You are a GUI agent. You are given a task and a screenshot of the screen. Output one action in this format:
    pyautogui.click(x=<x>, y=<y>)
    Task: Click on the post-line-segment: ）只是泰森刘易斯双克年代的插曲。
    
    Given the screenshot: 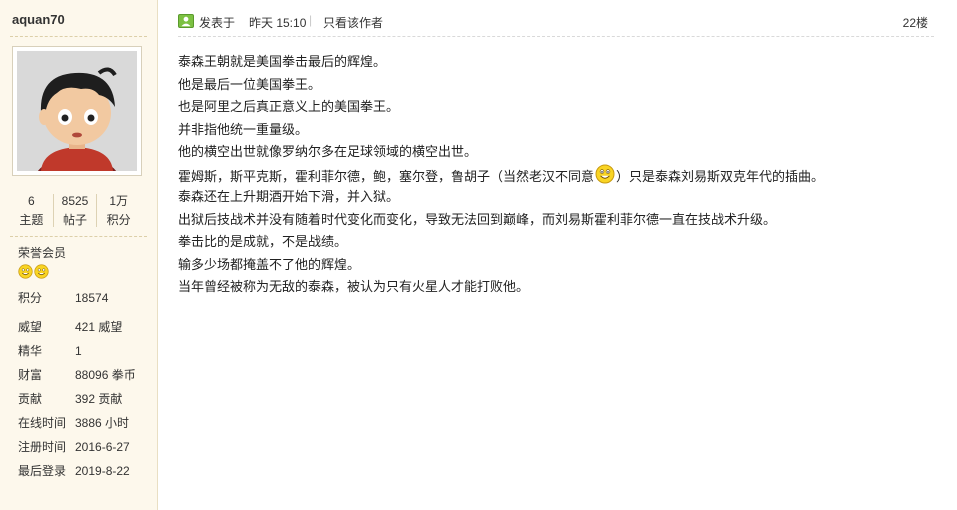 What is the action you would take?
    pyautogui.click(x=720, y=176)
    